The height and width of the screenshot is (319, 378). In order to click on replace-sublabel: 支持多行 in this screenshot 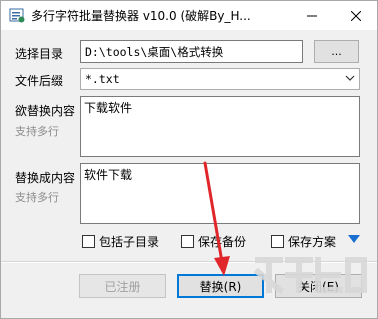, I will do `click(37, 197)`.